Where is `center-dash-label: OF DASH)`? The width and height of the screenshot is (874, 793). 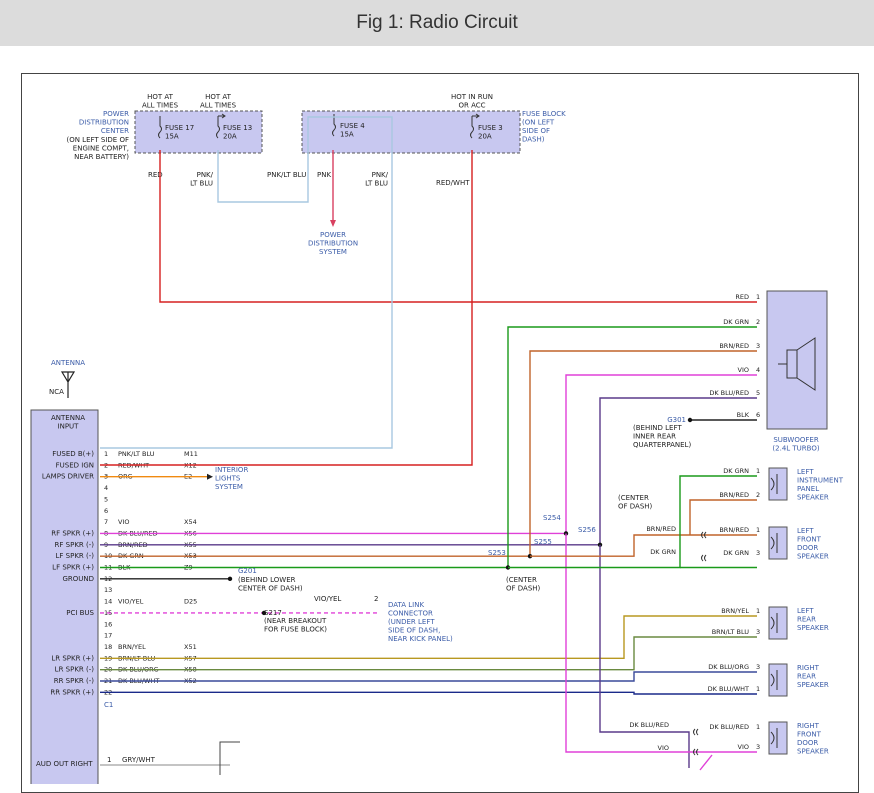 center-dash-label: OF DASH) is located at coordinates (523, 589).